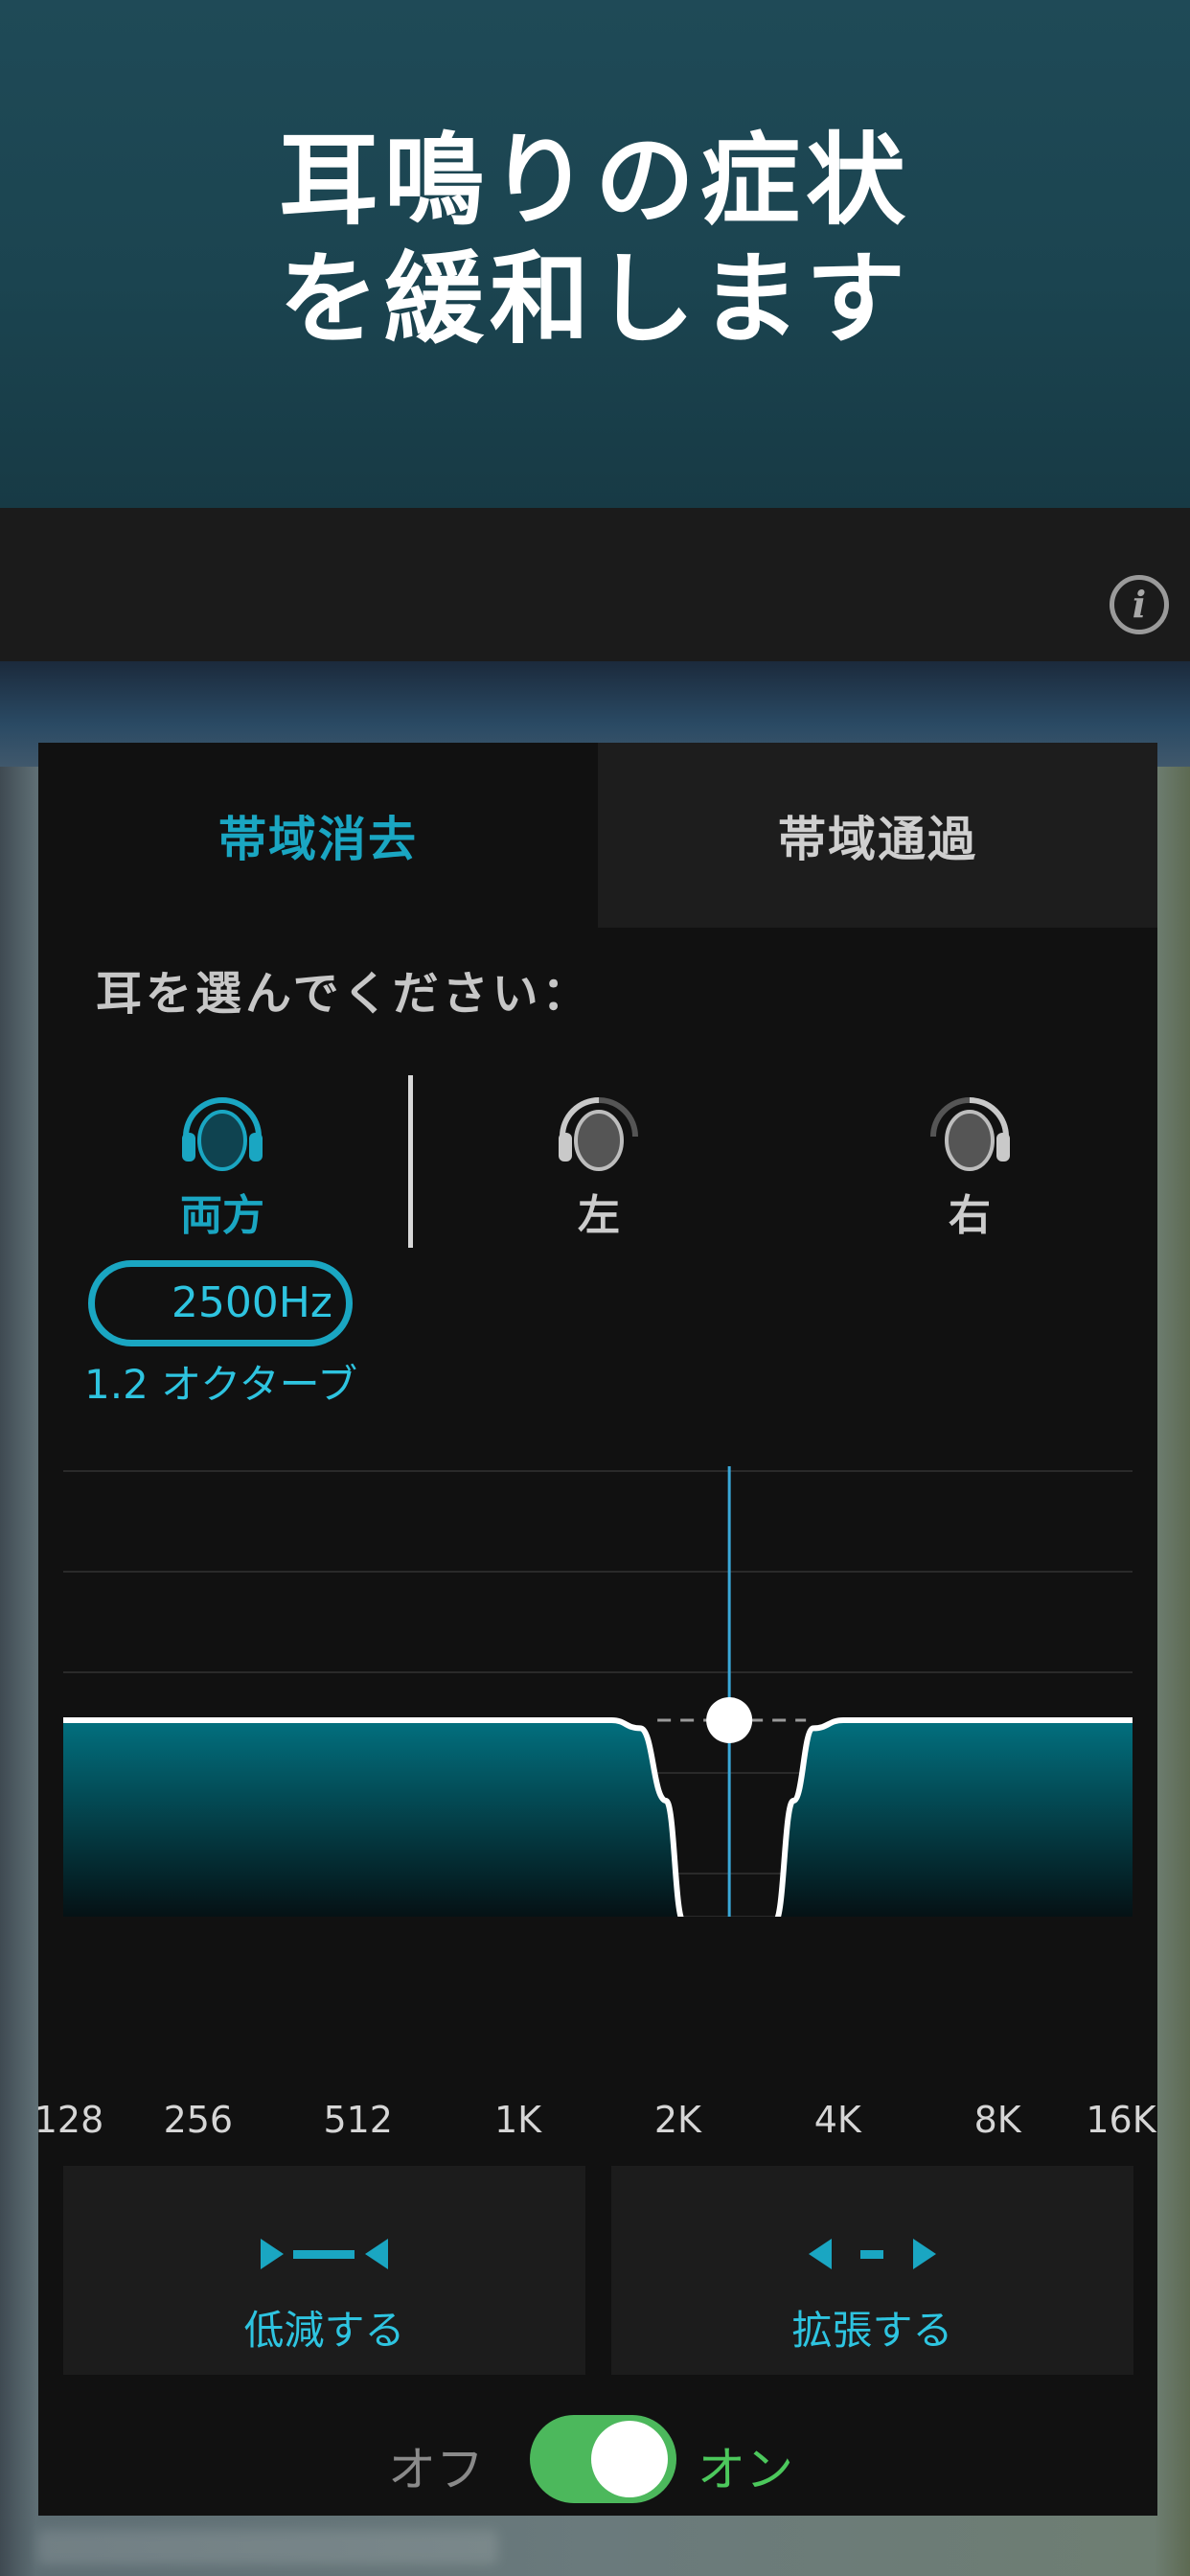  Describe the element at coordinates (837, 2120) in the screenshot. I see `frequency-tick-label: 4K` at that location.